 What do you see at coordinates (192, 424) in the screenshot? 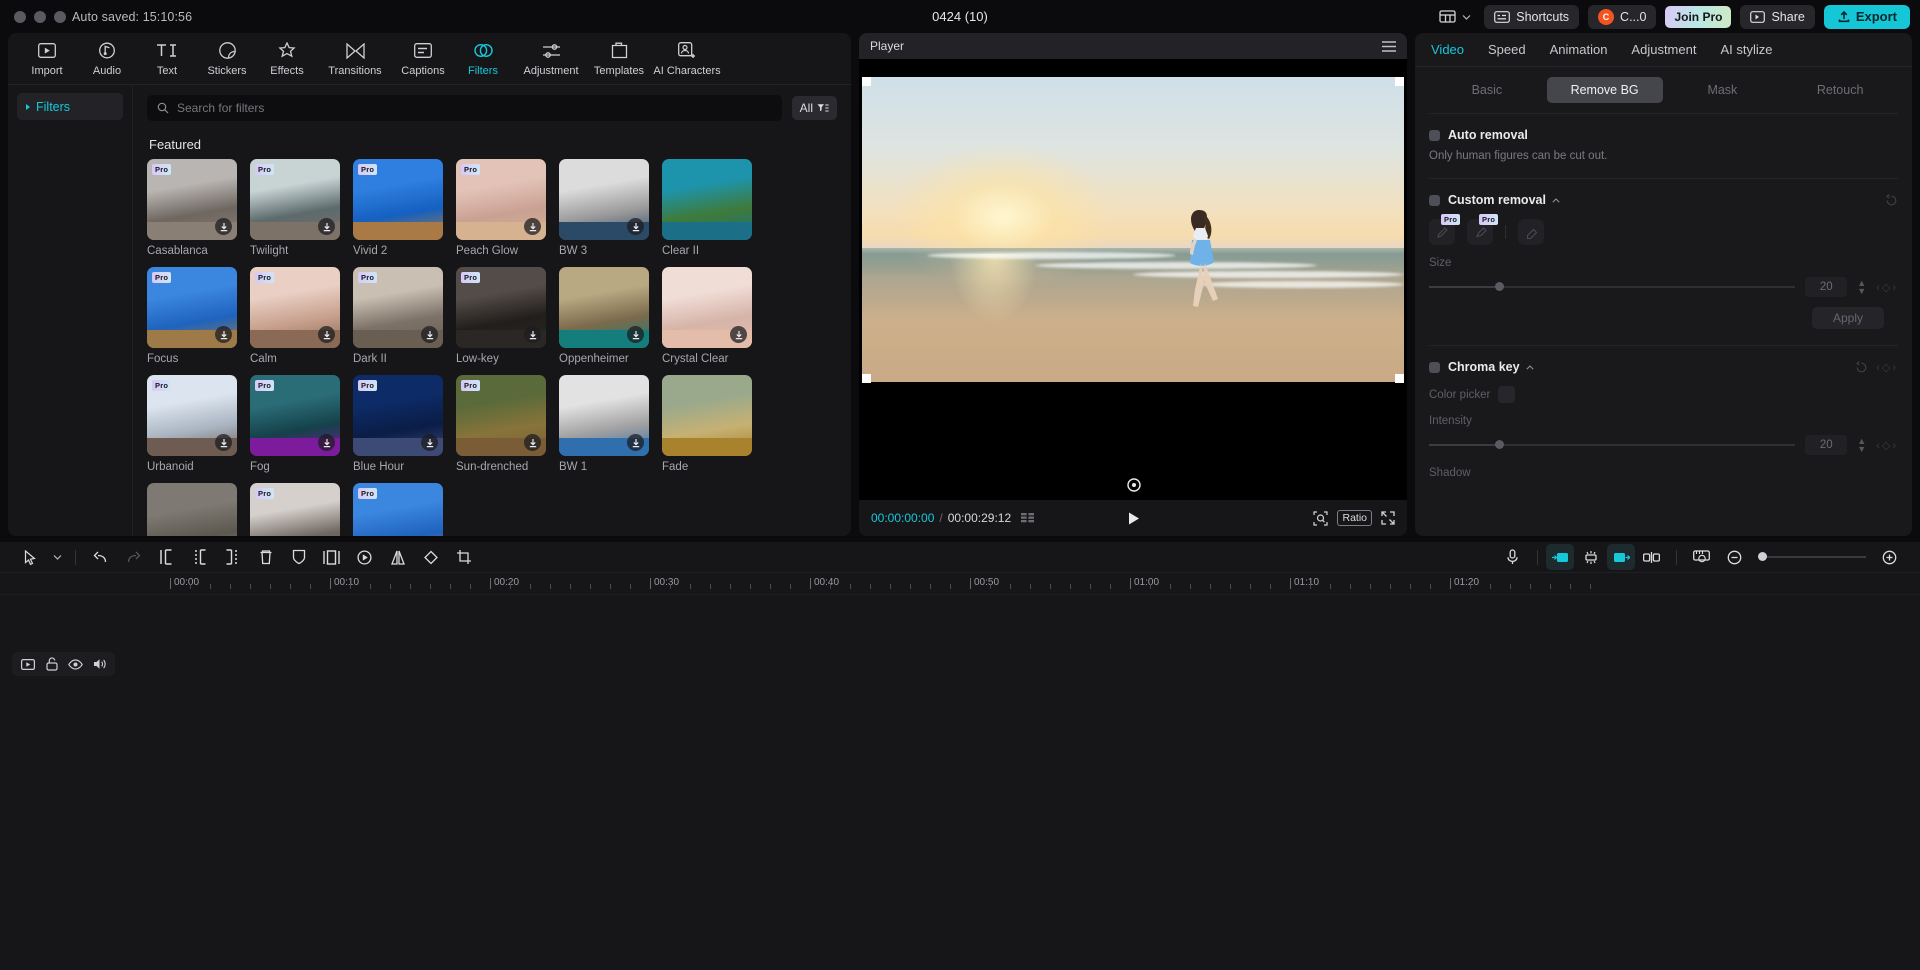
I see `filter-tile: Pro Urbanoid` at bounding box center [192, 424].